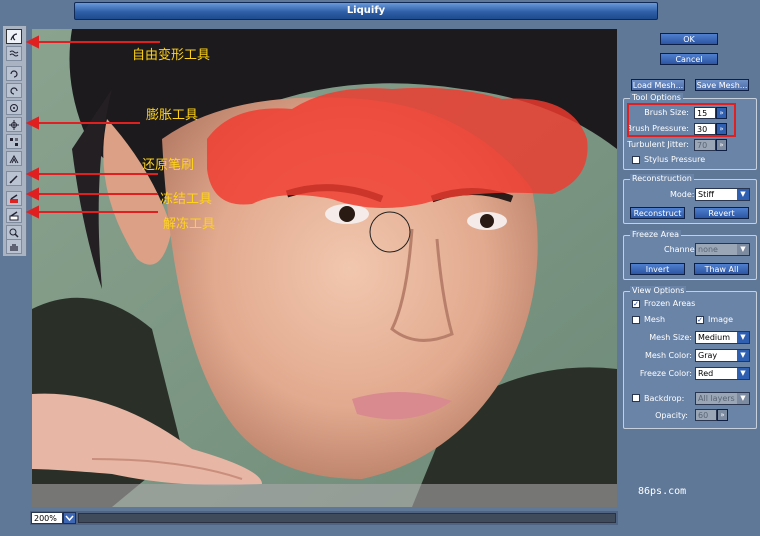 The width and height of the screenshot is (760, 536). What do you see at coordinates (721, 269) in the screenshot?
I see `thaw-all-button: Thaw All` at bounding box center [721, 269].